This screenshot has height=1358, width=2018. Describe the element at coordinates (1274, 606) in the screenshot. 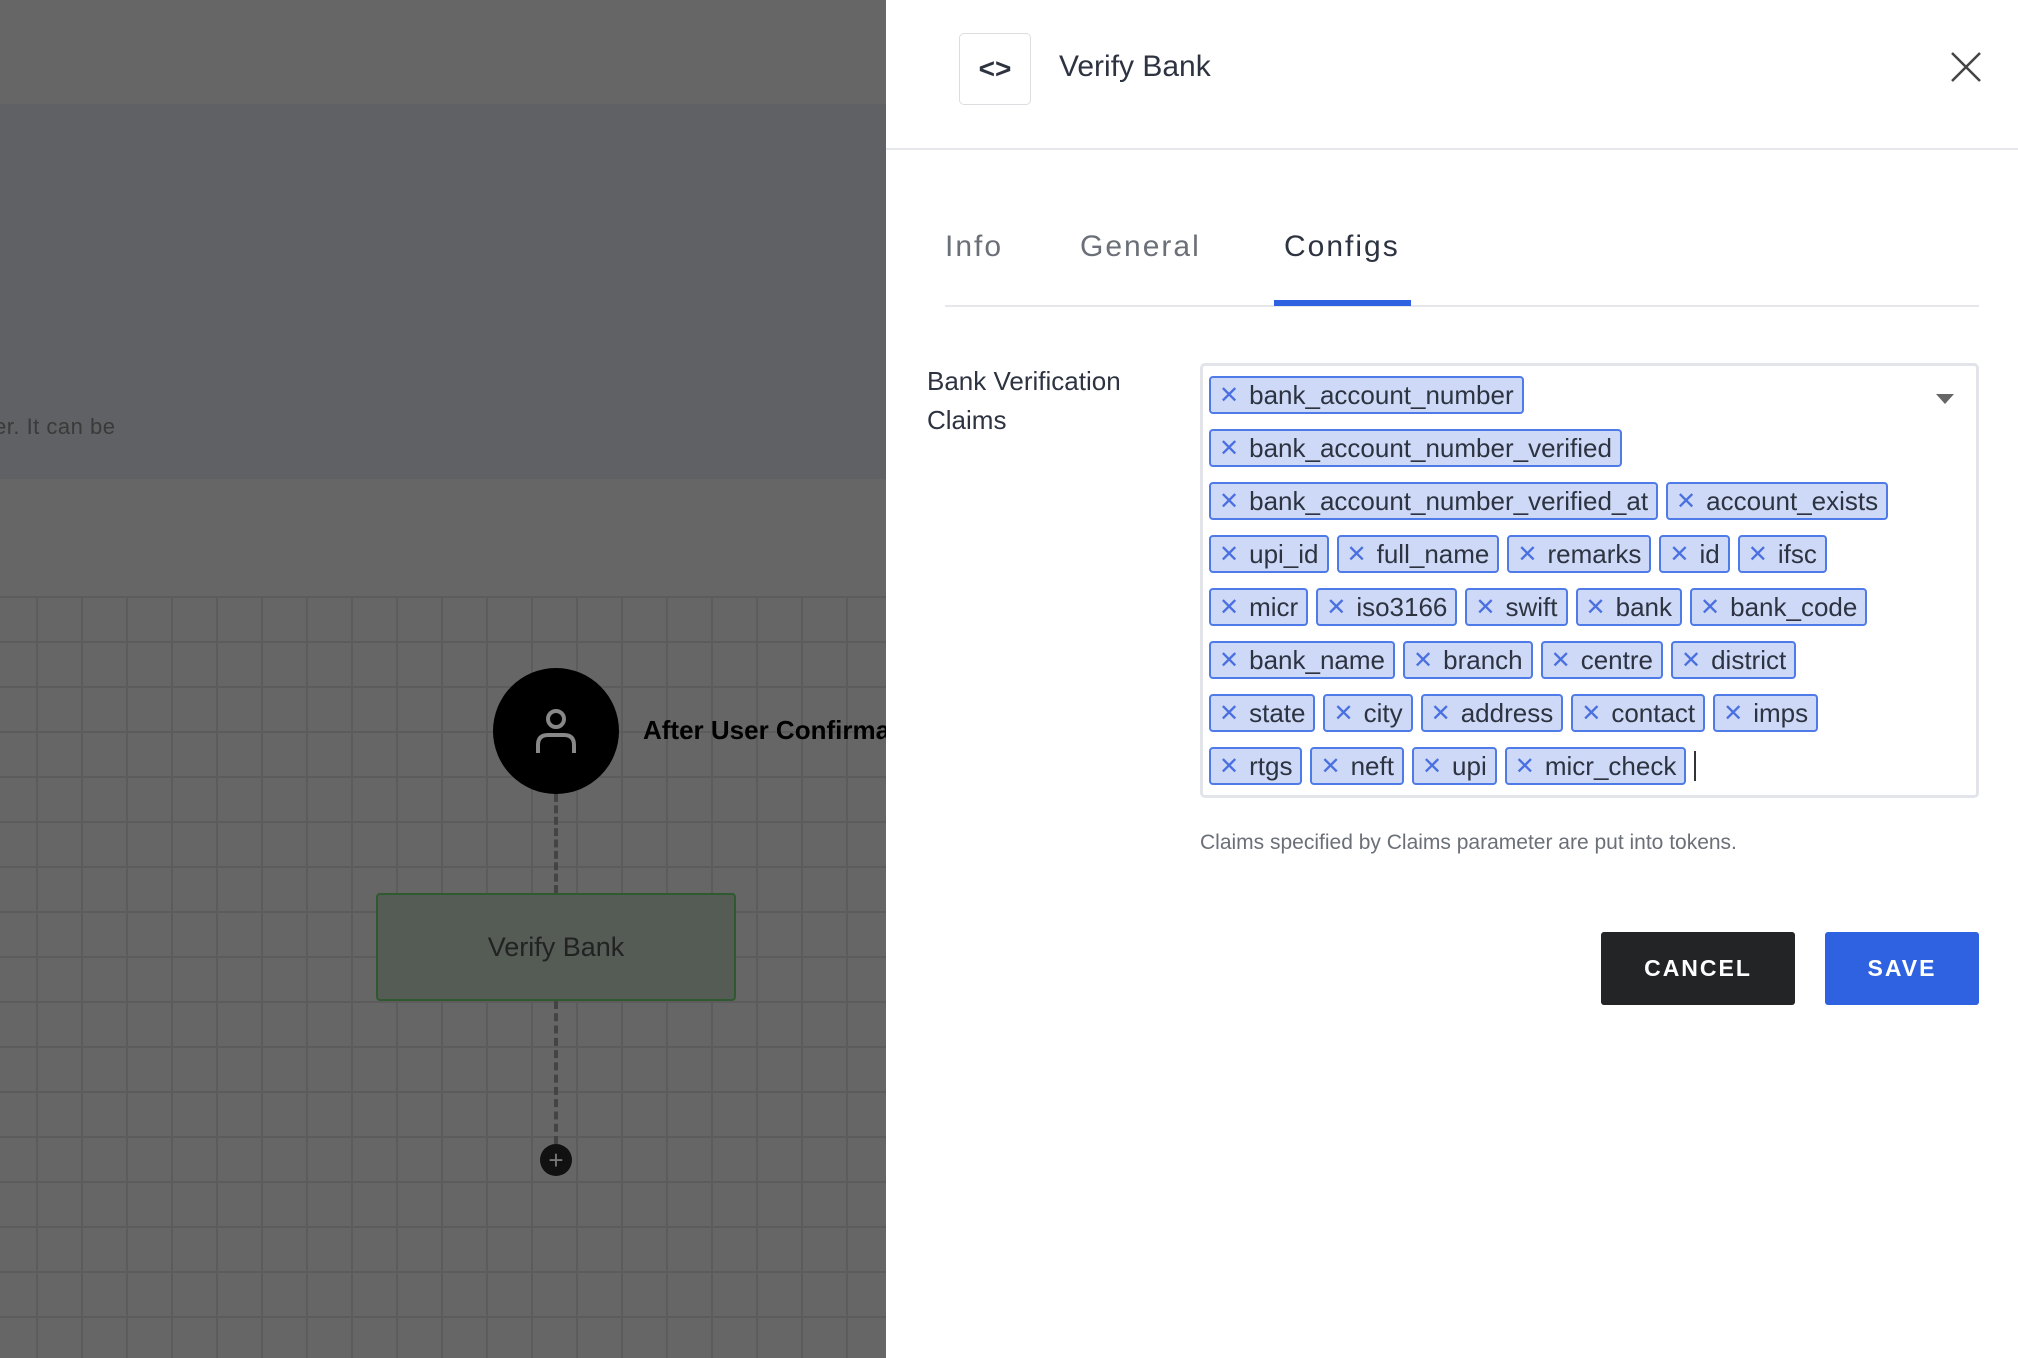

I see `chip-label: micr` at that location.